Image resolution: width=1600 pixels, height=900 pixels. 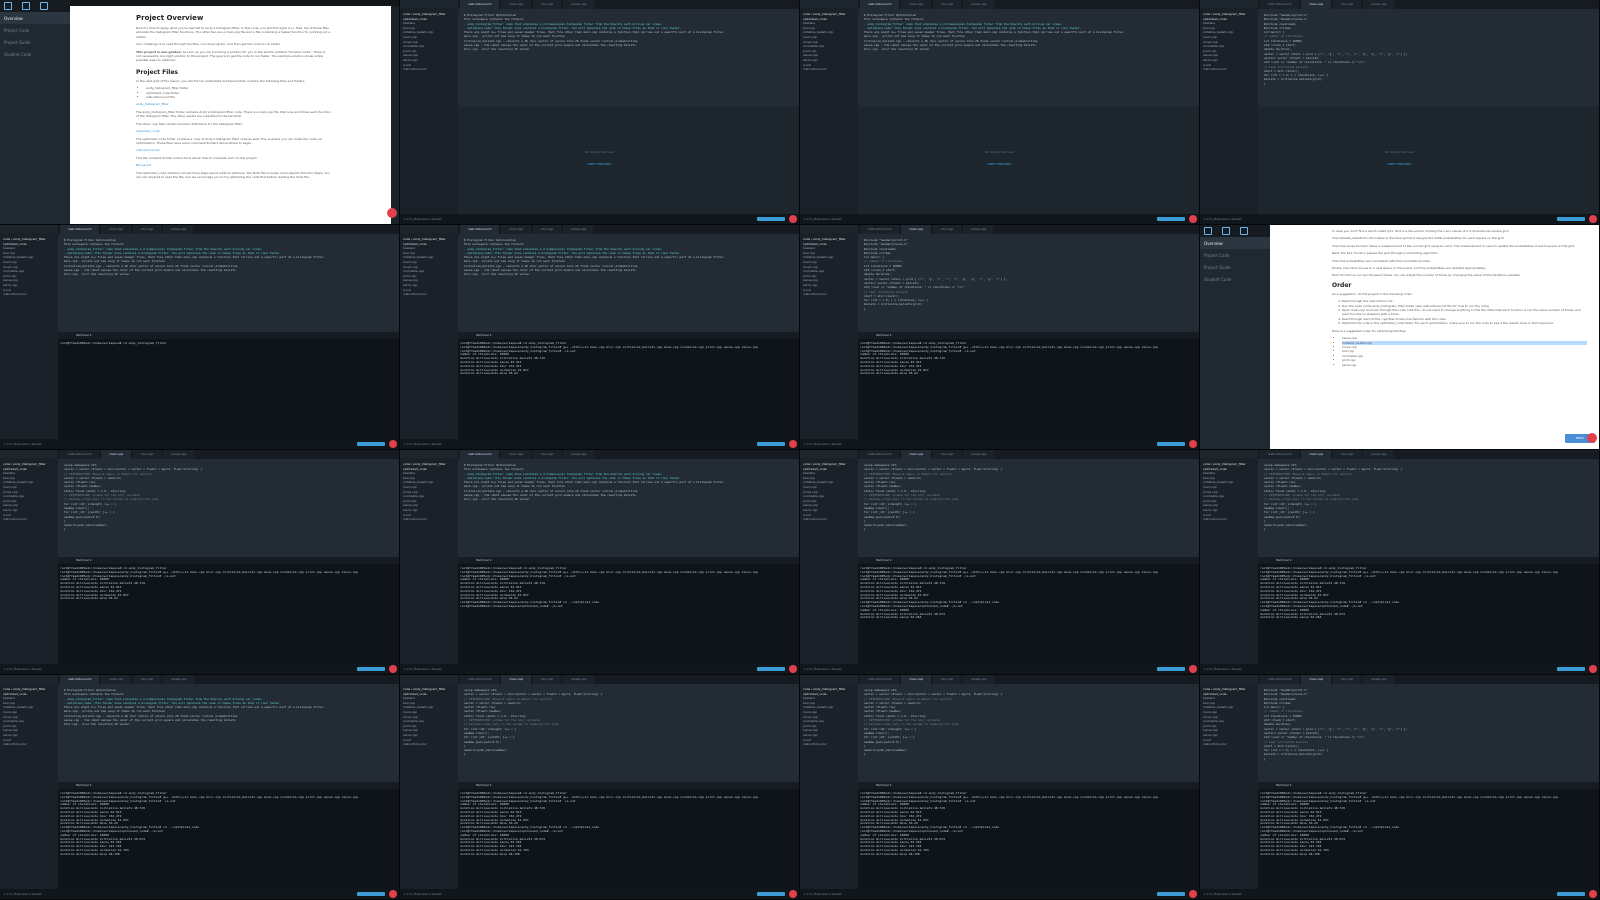 I want to click on folder-icon, so click(x=1226, y=231).